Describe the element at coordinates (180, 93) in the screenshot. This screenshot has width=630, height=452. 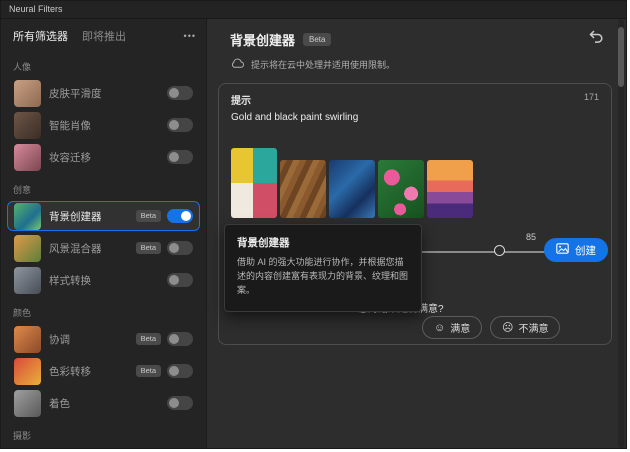
I see `skin-smoothing-toggle` at that location.